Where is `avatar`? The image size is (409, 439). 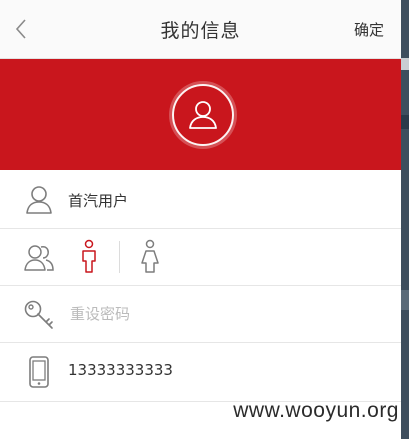
avatar is located at coordinates (203, 115).